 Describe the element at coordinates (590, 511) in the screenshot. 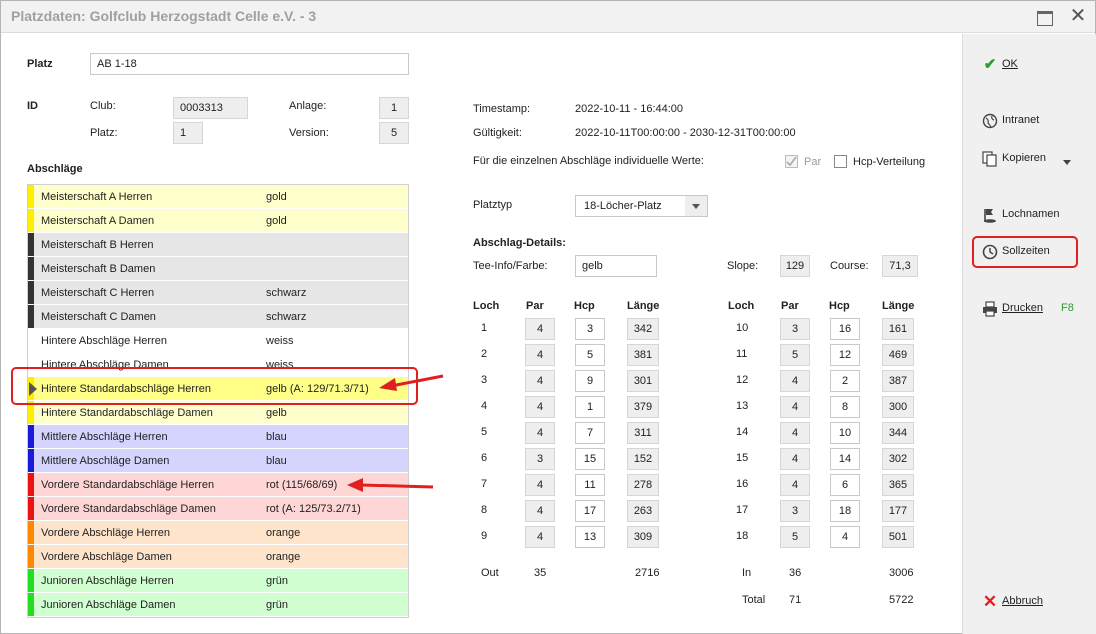

I see `hole-hcp-input: 17` at that location.